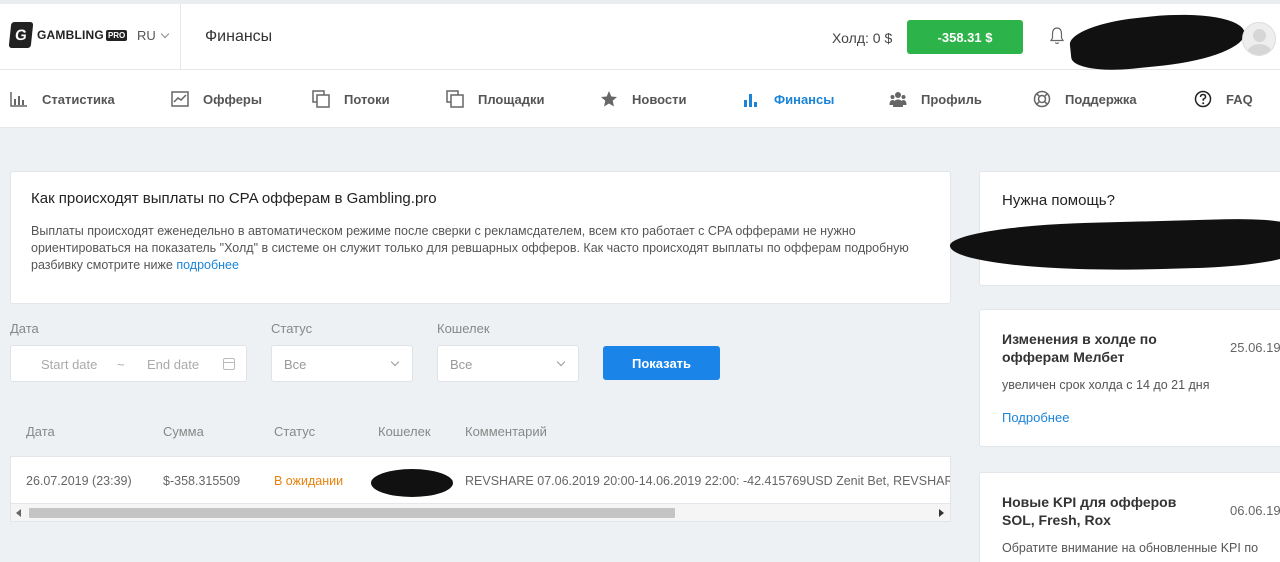 The height and width of the screenshot is (562, 1280). Describe the element at coordinates (1058, 200) in the screenshot. I see `help-title: Нужна помощь?` at that location.